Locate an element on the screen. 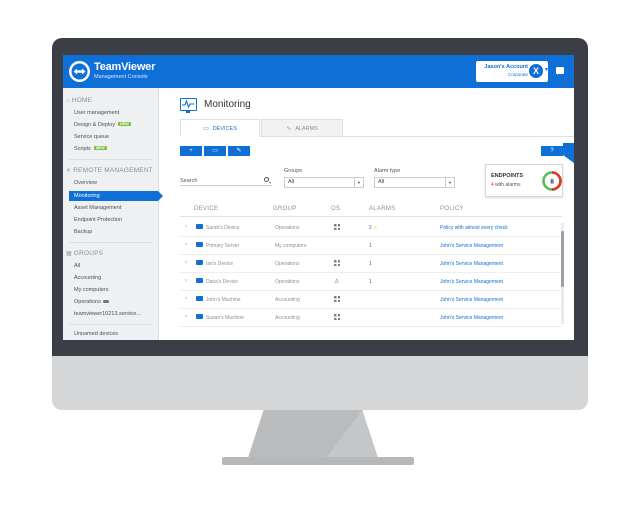 This screenshot has height=513, width=637. device-name: Primary Server is located at coordinates (222, 246).